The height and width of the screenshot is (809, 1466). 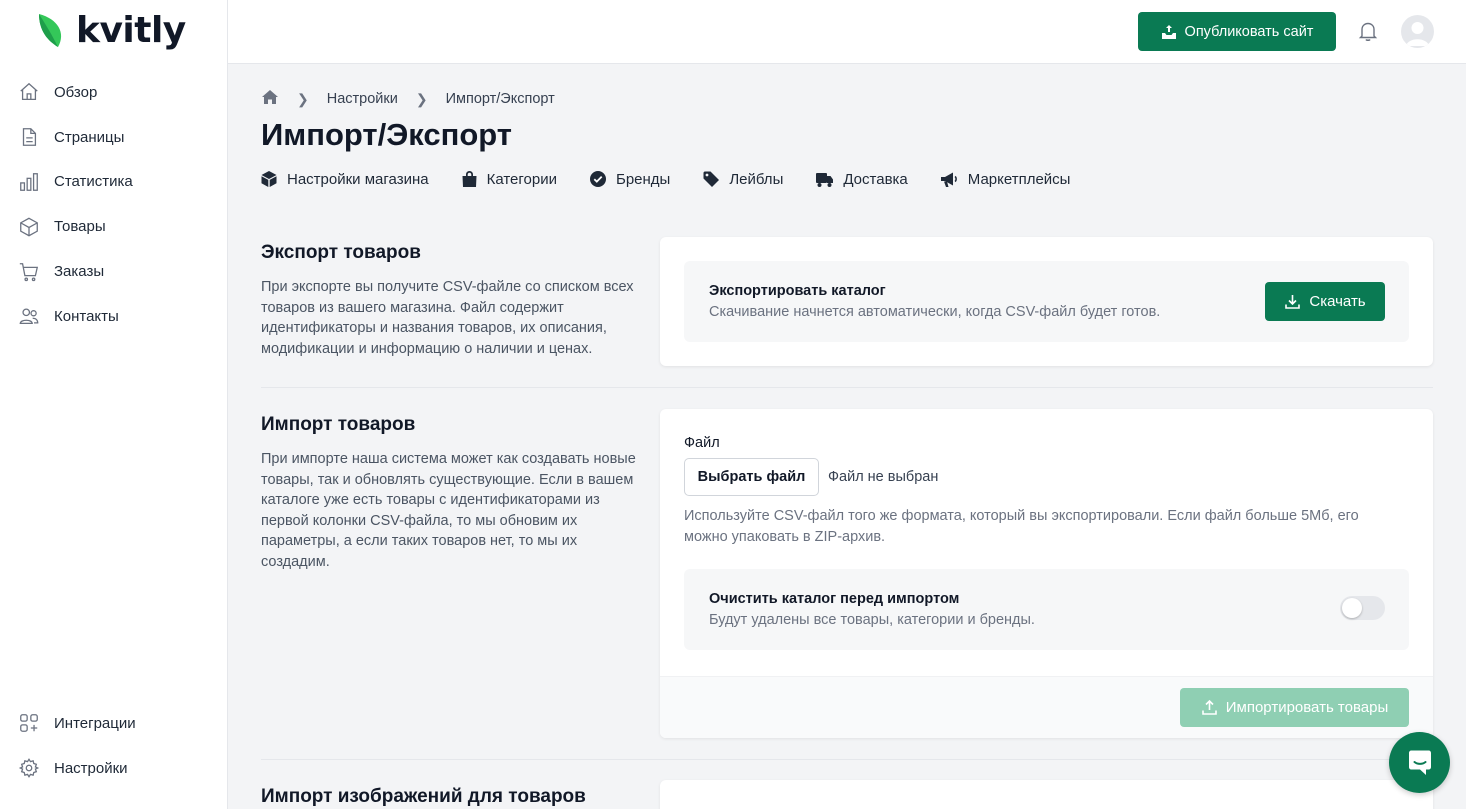 I want to click on sidebar-item-label: Заказы, so click(x=79, y=272).